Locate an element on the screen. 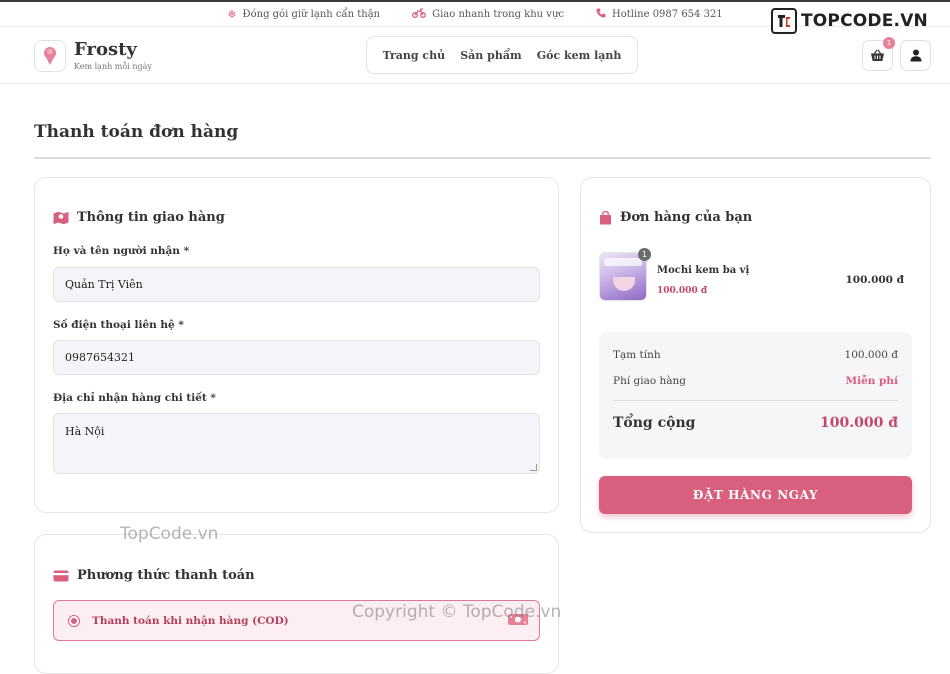 The height and width of the screenshot is (674, 950). place-order-button: ĐẶT HÀNG NGAY is located at coordinates (755, 495).